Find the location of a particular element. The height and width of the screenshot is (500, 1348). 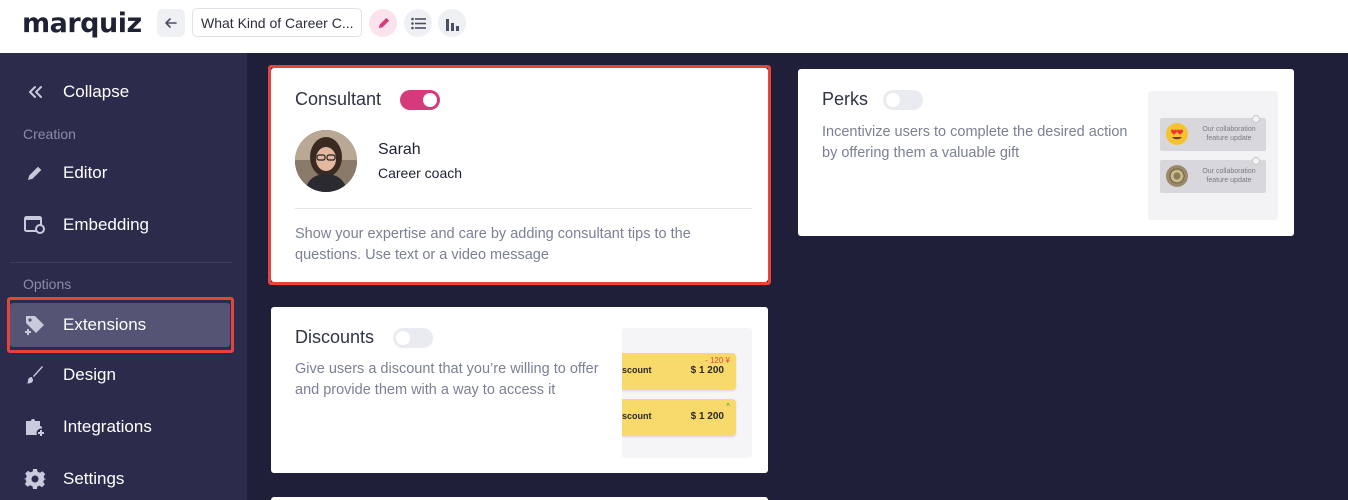

sidebar-item-integrations: Integrations is located at coordinates (123, 427).